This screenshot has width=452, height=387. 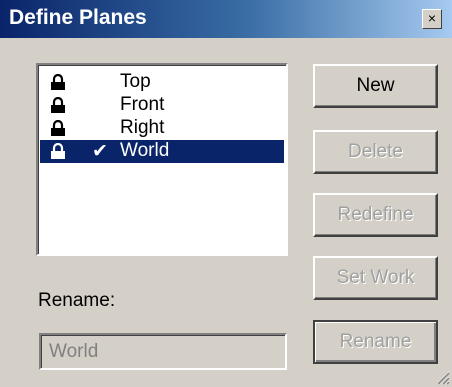 What do you see at coordinates (162, 82) in the screenshot?
I see `list-item-top: Top` at bounding box center [162, 82].